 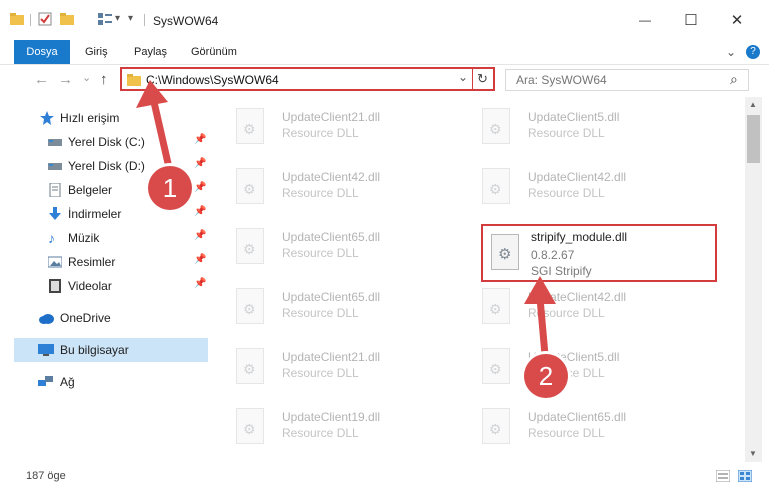 What do you see at coordinates (546, 376) in the screenshot?
I see `callout-badge-2: 2` at bounding box center [546, 376].